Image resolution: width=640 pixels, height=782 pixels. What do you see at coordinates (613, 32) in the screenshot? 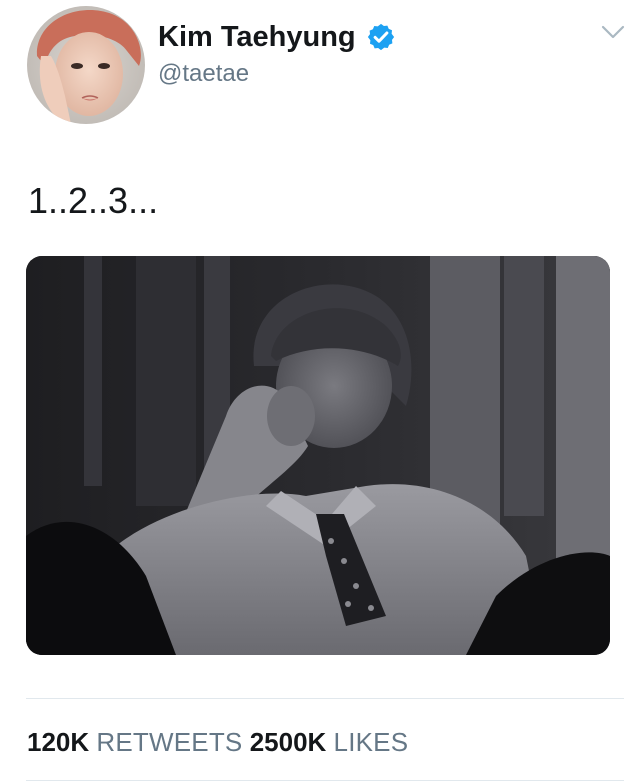
I see `chevron-down-icon` at bounding box center [613, 32].